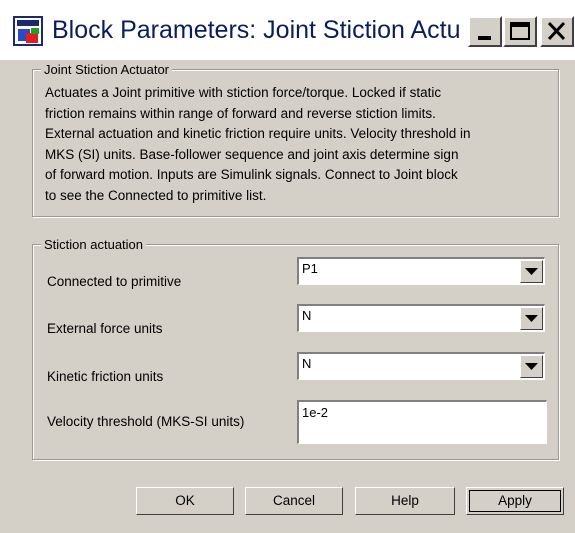  What do you see at coordinates (107, 69) in the screenshot?
I see `description-legend: Joint Stiction Actuator` at bounding box center [107, 69].